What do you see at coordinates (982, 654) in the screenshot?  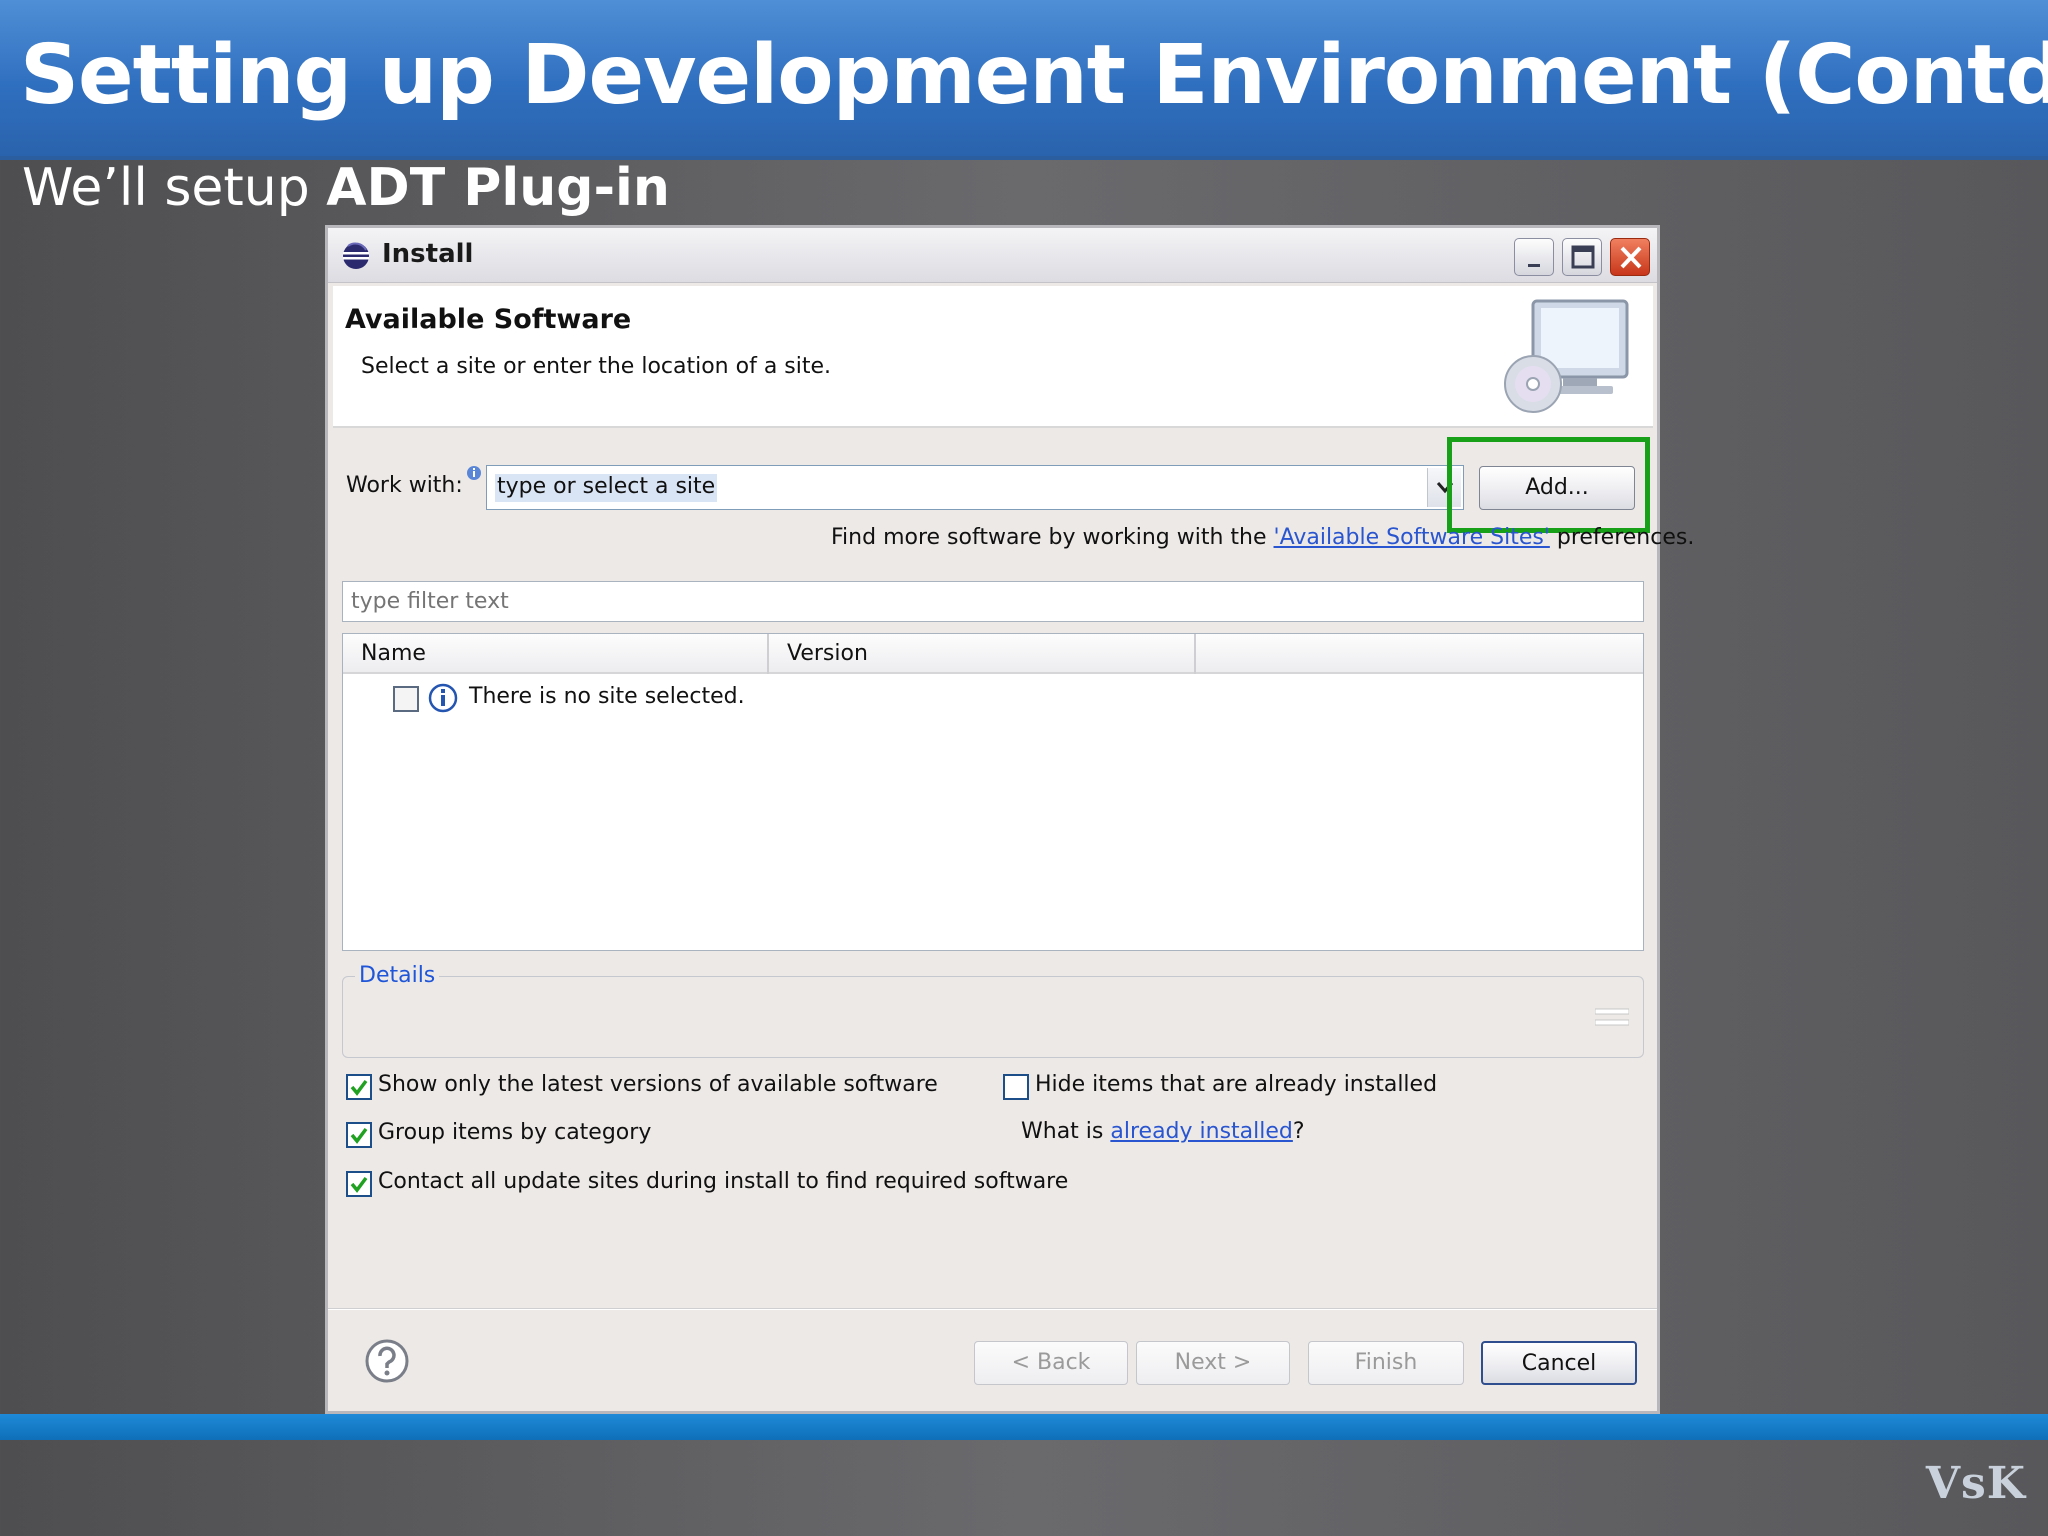 I see `column-header-version: Version` at bounding box center [982, 654].